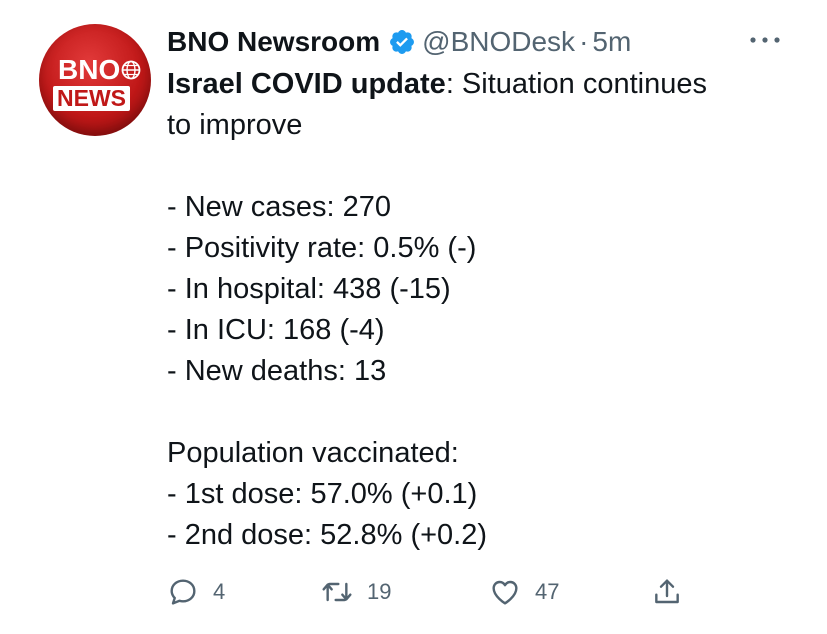  I want to click on share-button, so click(667, 592).